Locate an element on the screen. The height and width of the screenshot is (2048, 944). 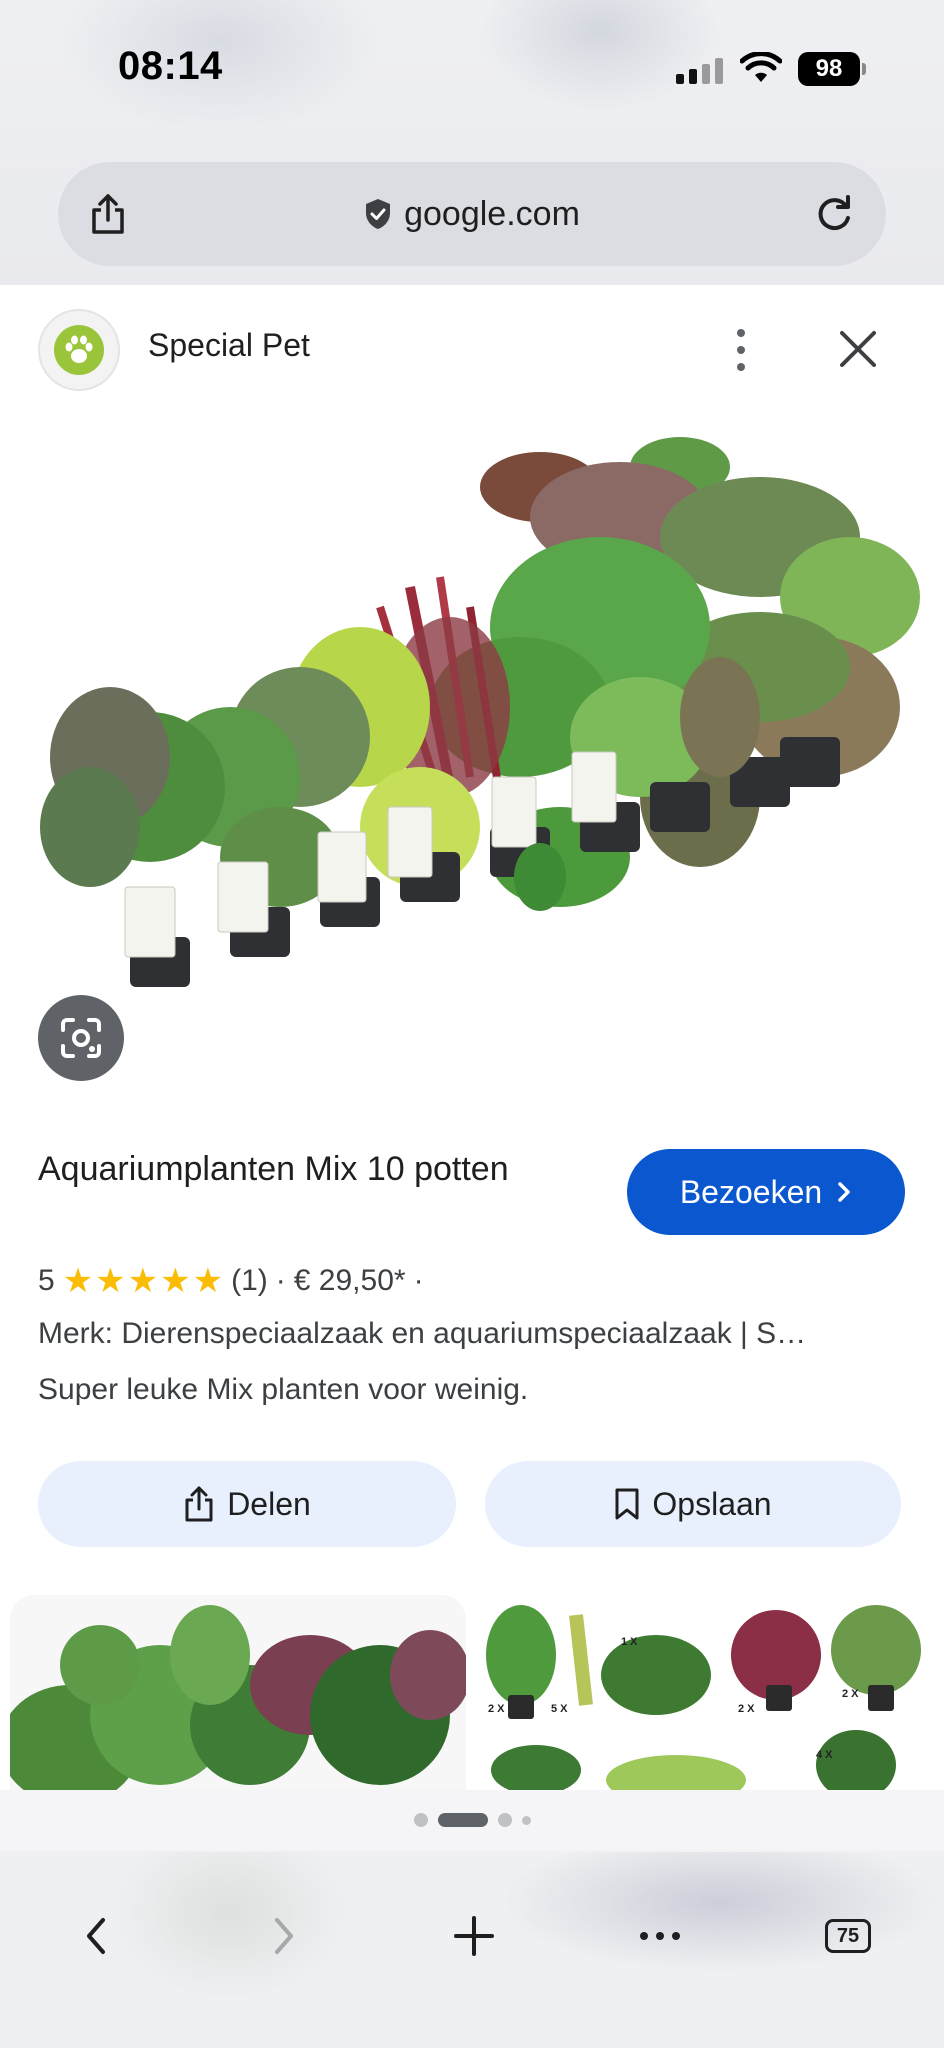
url-bar: google.com is located at coordinates (472, 214).